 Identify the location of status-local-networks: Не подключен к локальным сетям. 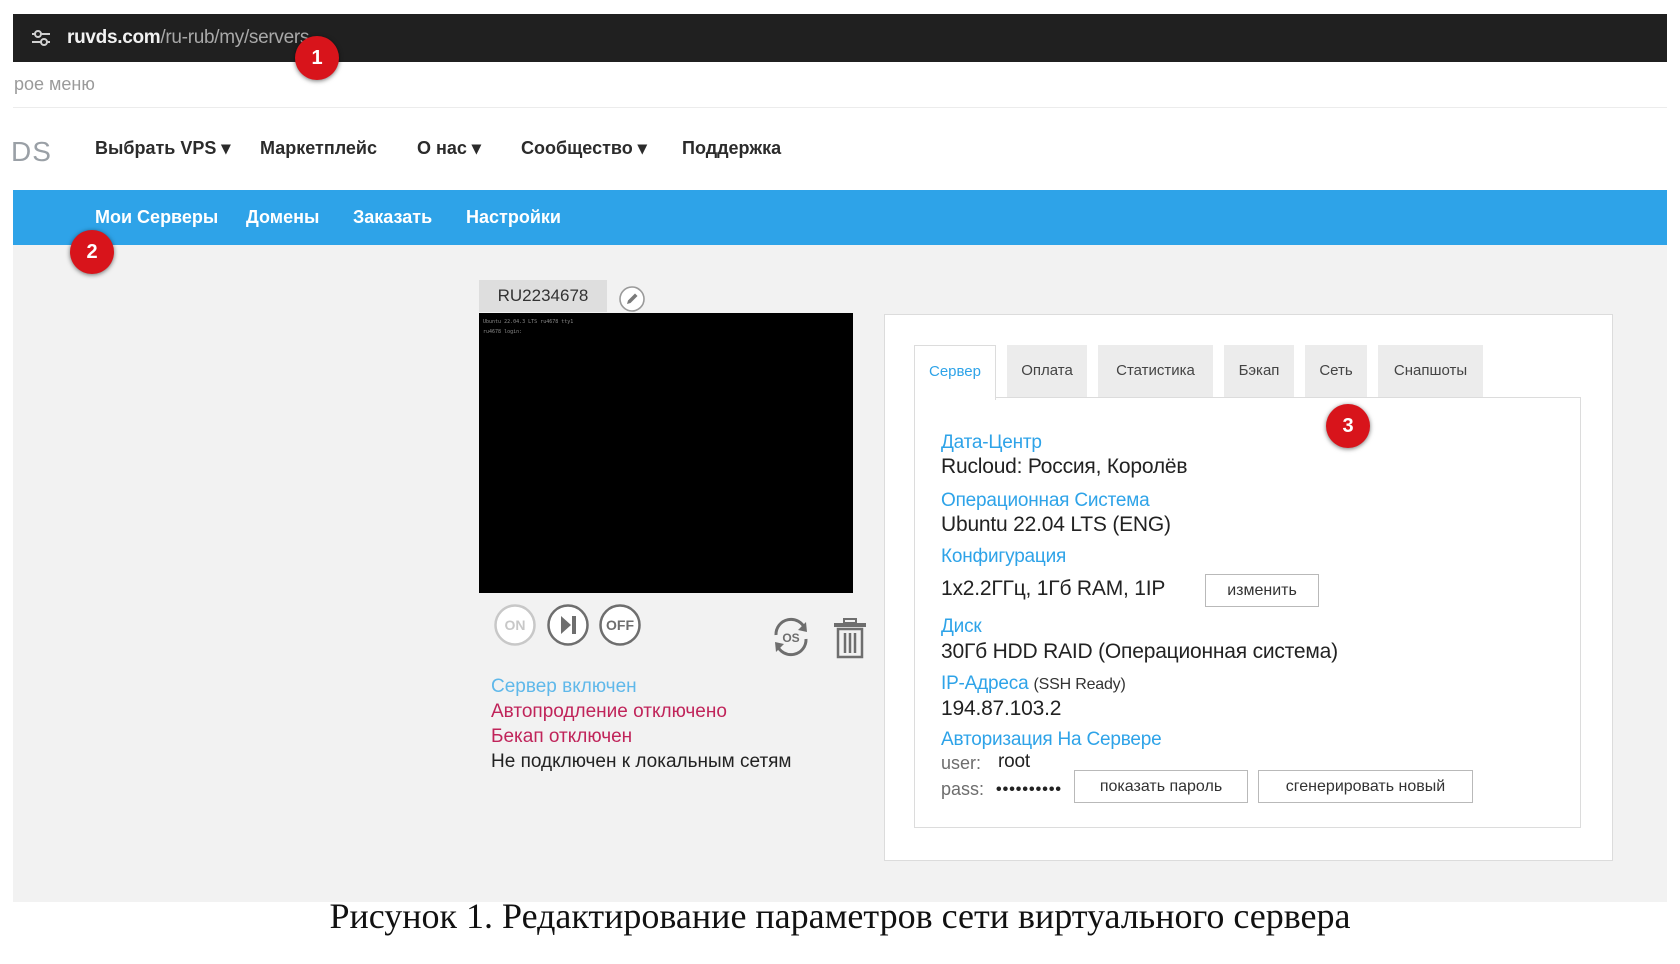
(641, 761).